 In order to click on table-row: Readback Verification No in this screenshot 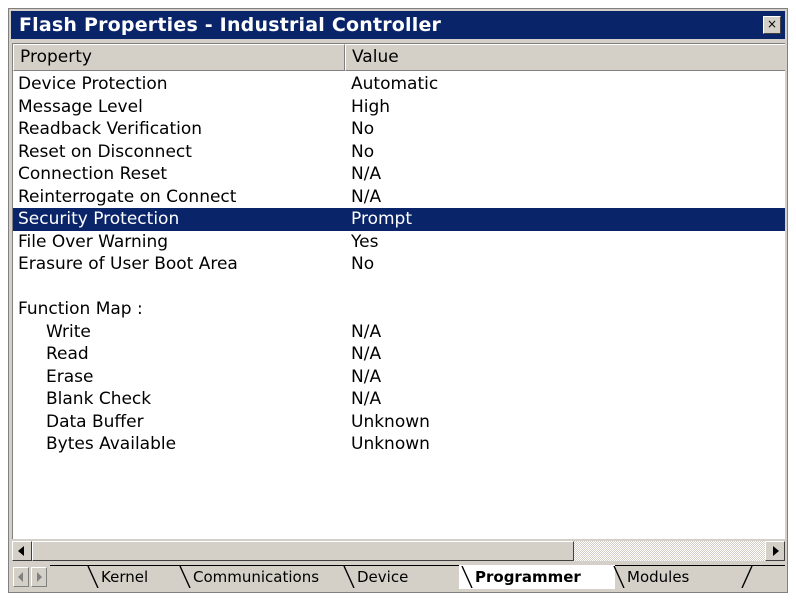, I will do `click(399, 129)`.